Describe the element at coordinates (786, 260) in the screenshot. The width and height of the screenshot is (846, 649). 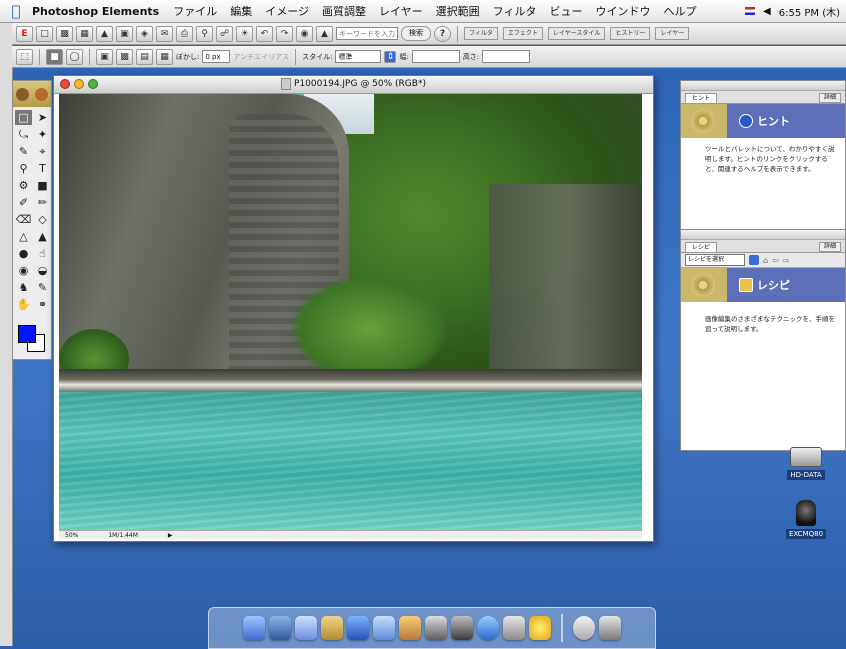
I see `forward-arrow-icon: ⇨` at that location.